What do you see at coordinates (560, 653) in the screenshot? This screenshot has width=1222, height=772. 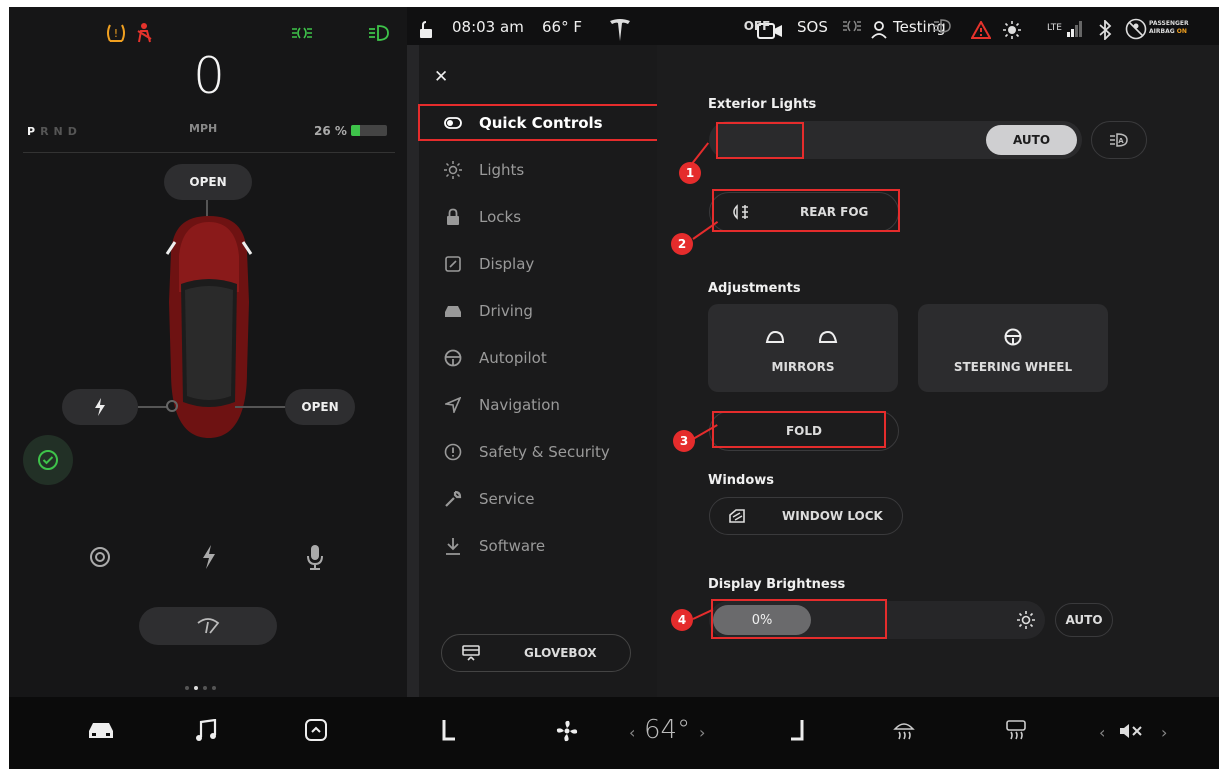 I see `glovebox-label: GLOVEBOX` at bounding box center [560, 653].